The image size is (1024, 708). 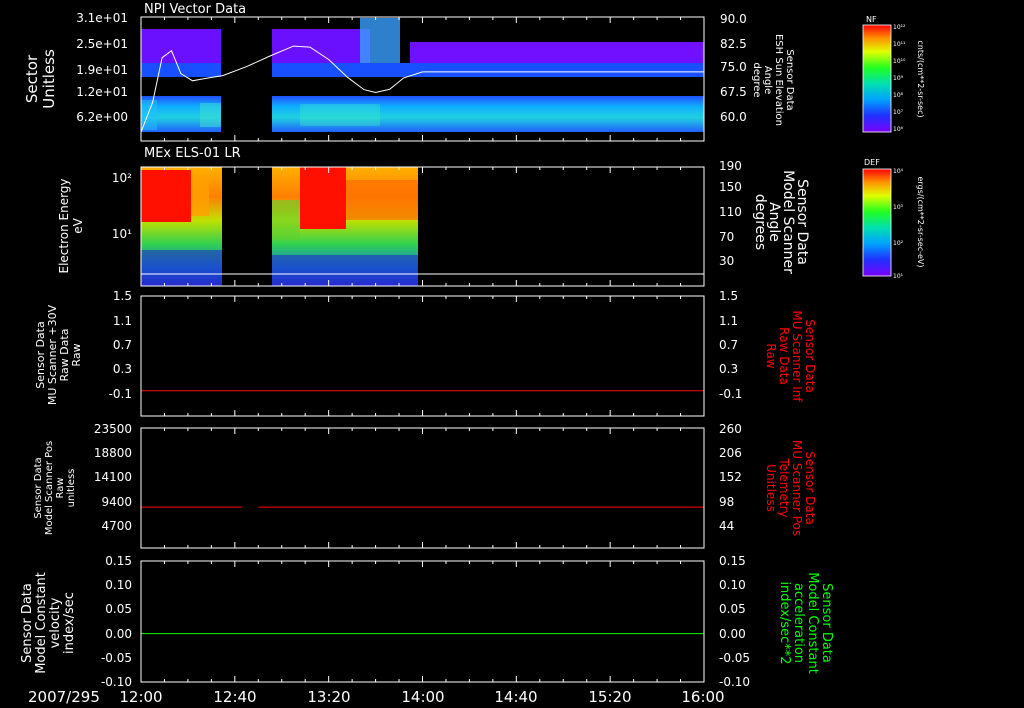 What do you see at coordinates (812, 623) in the screenshot?
I see `svg-text: Model Constant` at bounding box center [812, 623].